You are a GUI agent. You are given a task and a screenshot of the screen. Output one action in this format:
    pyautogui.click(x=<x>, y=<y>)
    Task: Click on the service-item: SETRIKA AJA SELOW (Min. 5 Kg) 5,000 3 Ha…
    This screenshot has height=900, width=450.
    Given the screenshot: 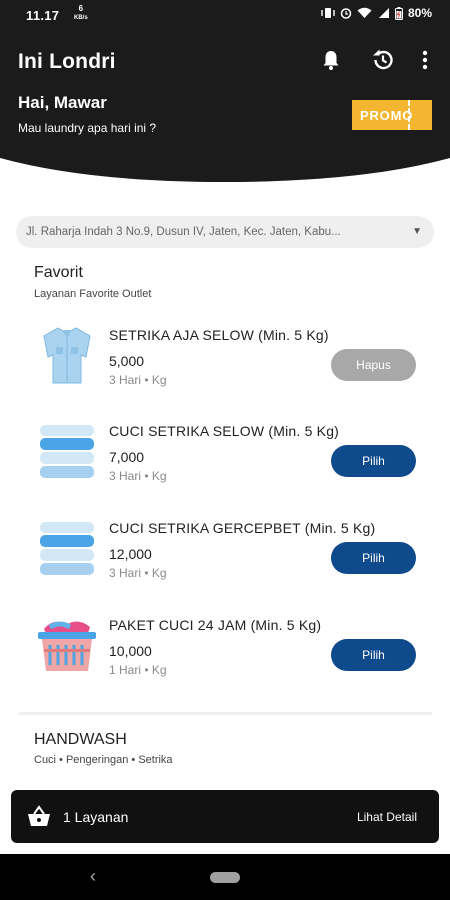 What is the action you would take?
    pyautogui.click(x=225, y=370)
    